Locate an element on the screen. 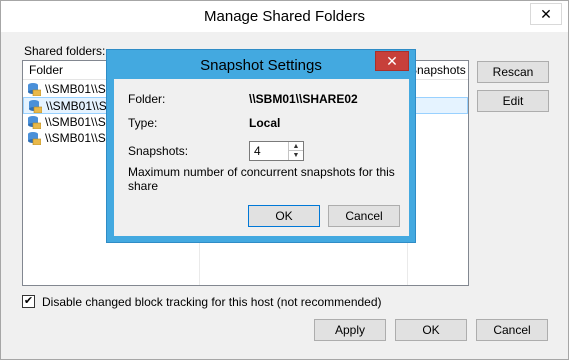  edit-button: Edit is located at coordinates (513, 101).